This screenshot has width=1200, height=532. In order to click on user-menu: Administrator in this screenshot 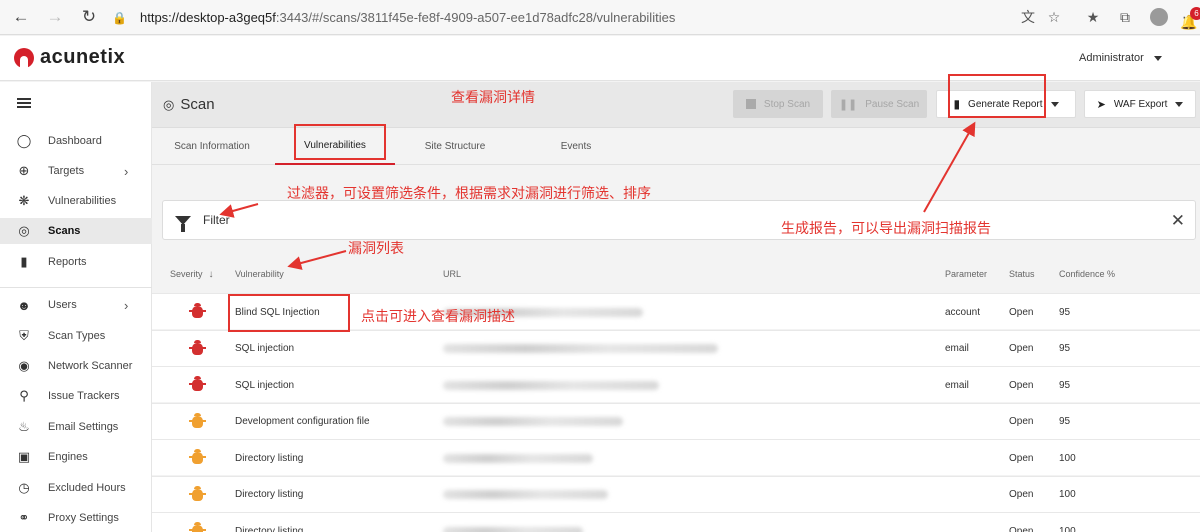, I will do `click(1120, 58)`.